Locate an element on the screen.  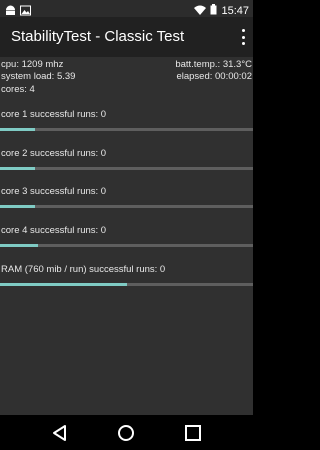
home-icon is located at coordinates (126, 433).